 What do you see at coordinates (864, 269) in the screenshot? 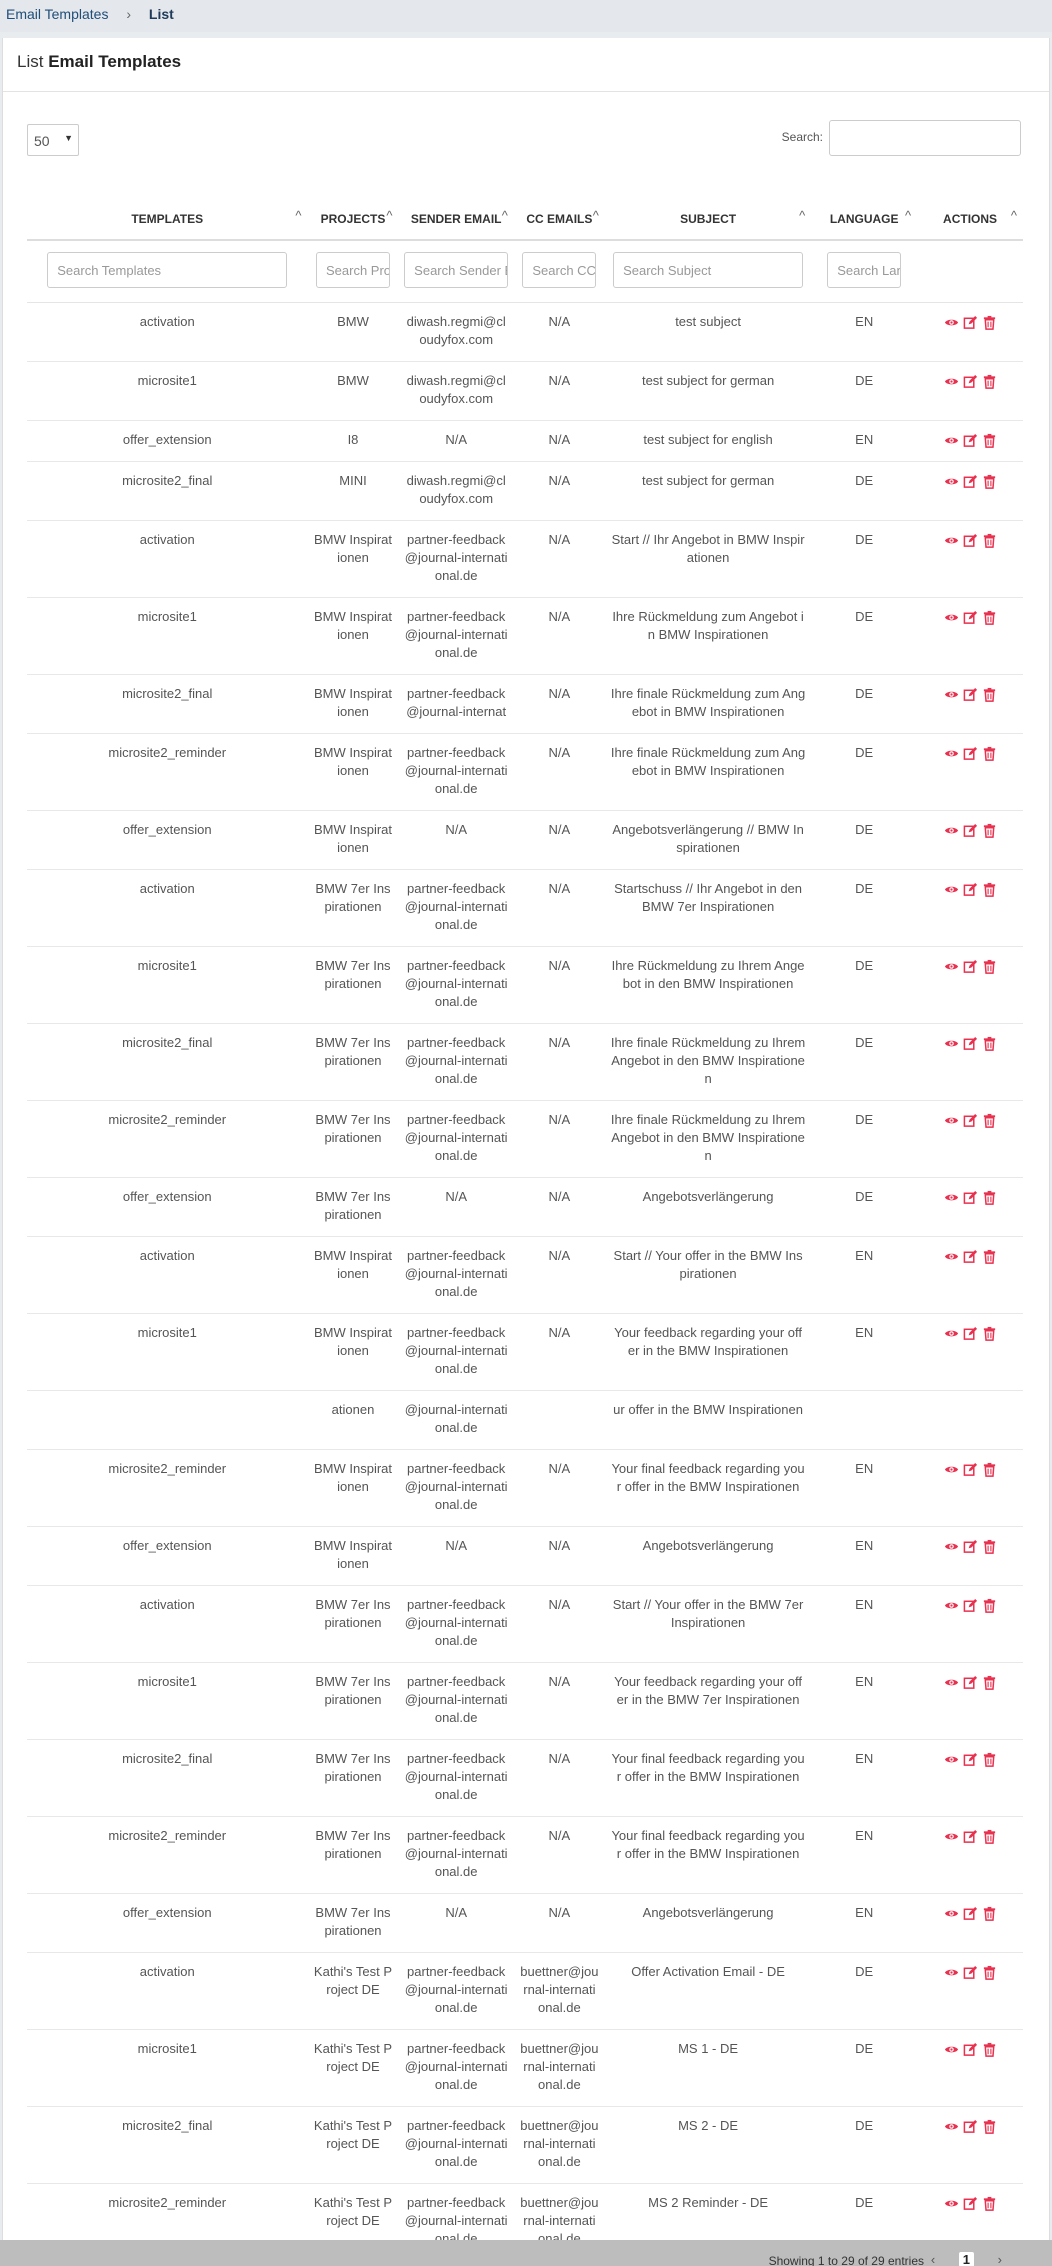
I see `filter-input-language: Search Language` at bounding box center [864, 269].